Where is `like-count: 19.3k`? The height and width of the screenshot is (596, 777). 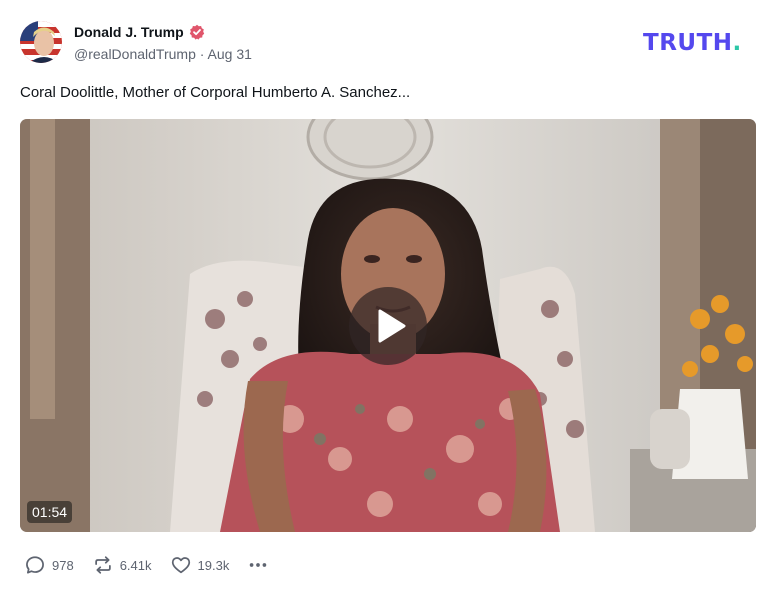 like-count: 19.3k is located at coordinates (213, 565).